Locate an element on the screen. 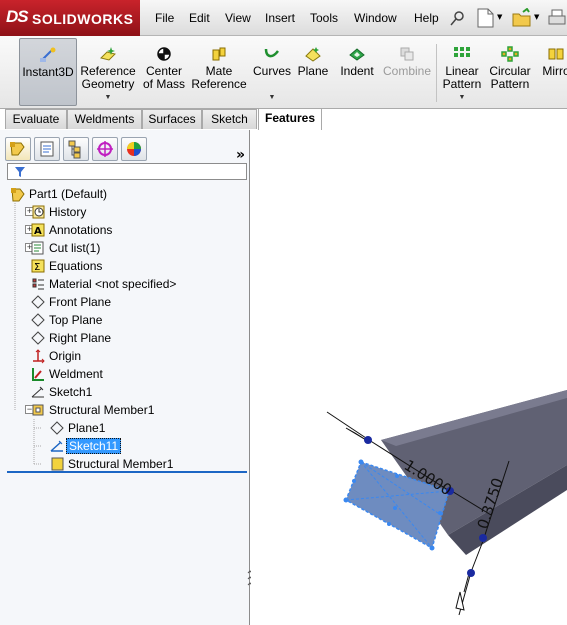 The image size is (567, 625). displaymanager-icon is located at coordinates (134, 149).